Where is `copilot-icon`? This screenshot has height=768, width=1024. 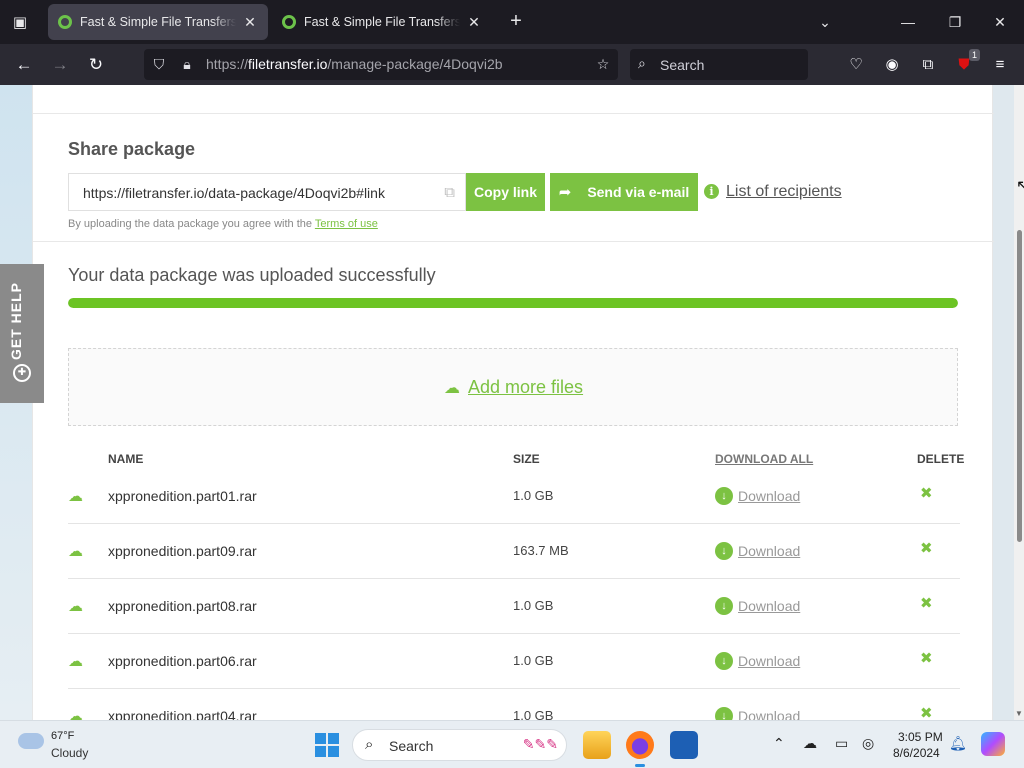 copilot-icon is located at coordinates (993, 744).